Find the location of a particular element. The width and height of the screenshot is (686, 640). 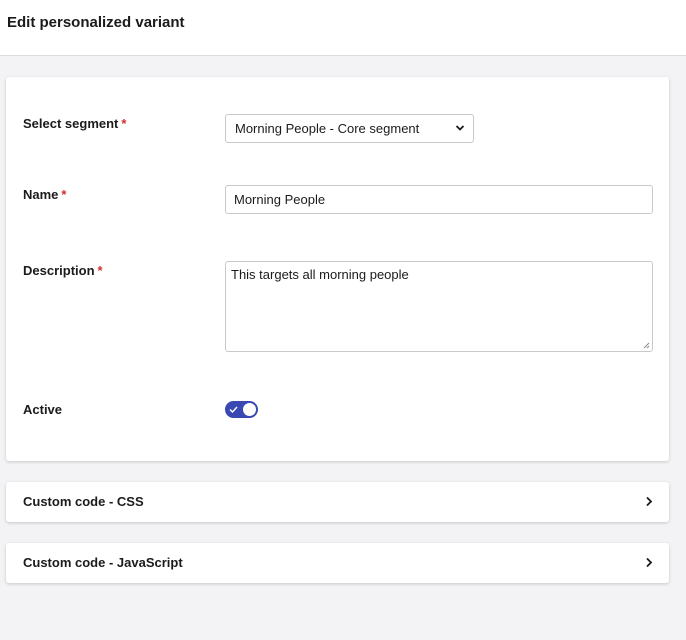

active-toggle is located at coordinates (241, 409).